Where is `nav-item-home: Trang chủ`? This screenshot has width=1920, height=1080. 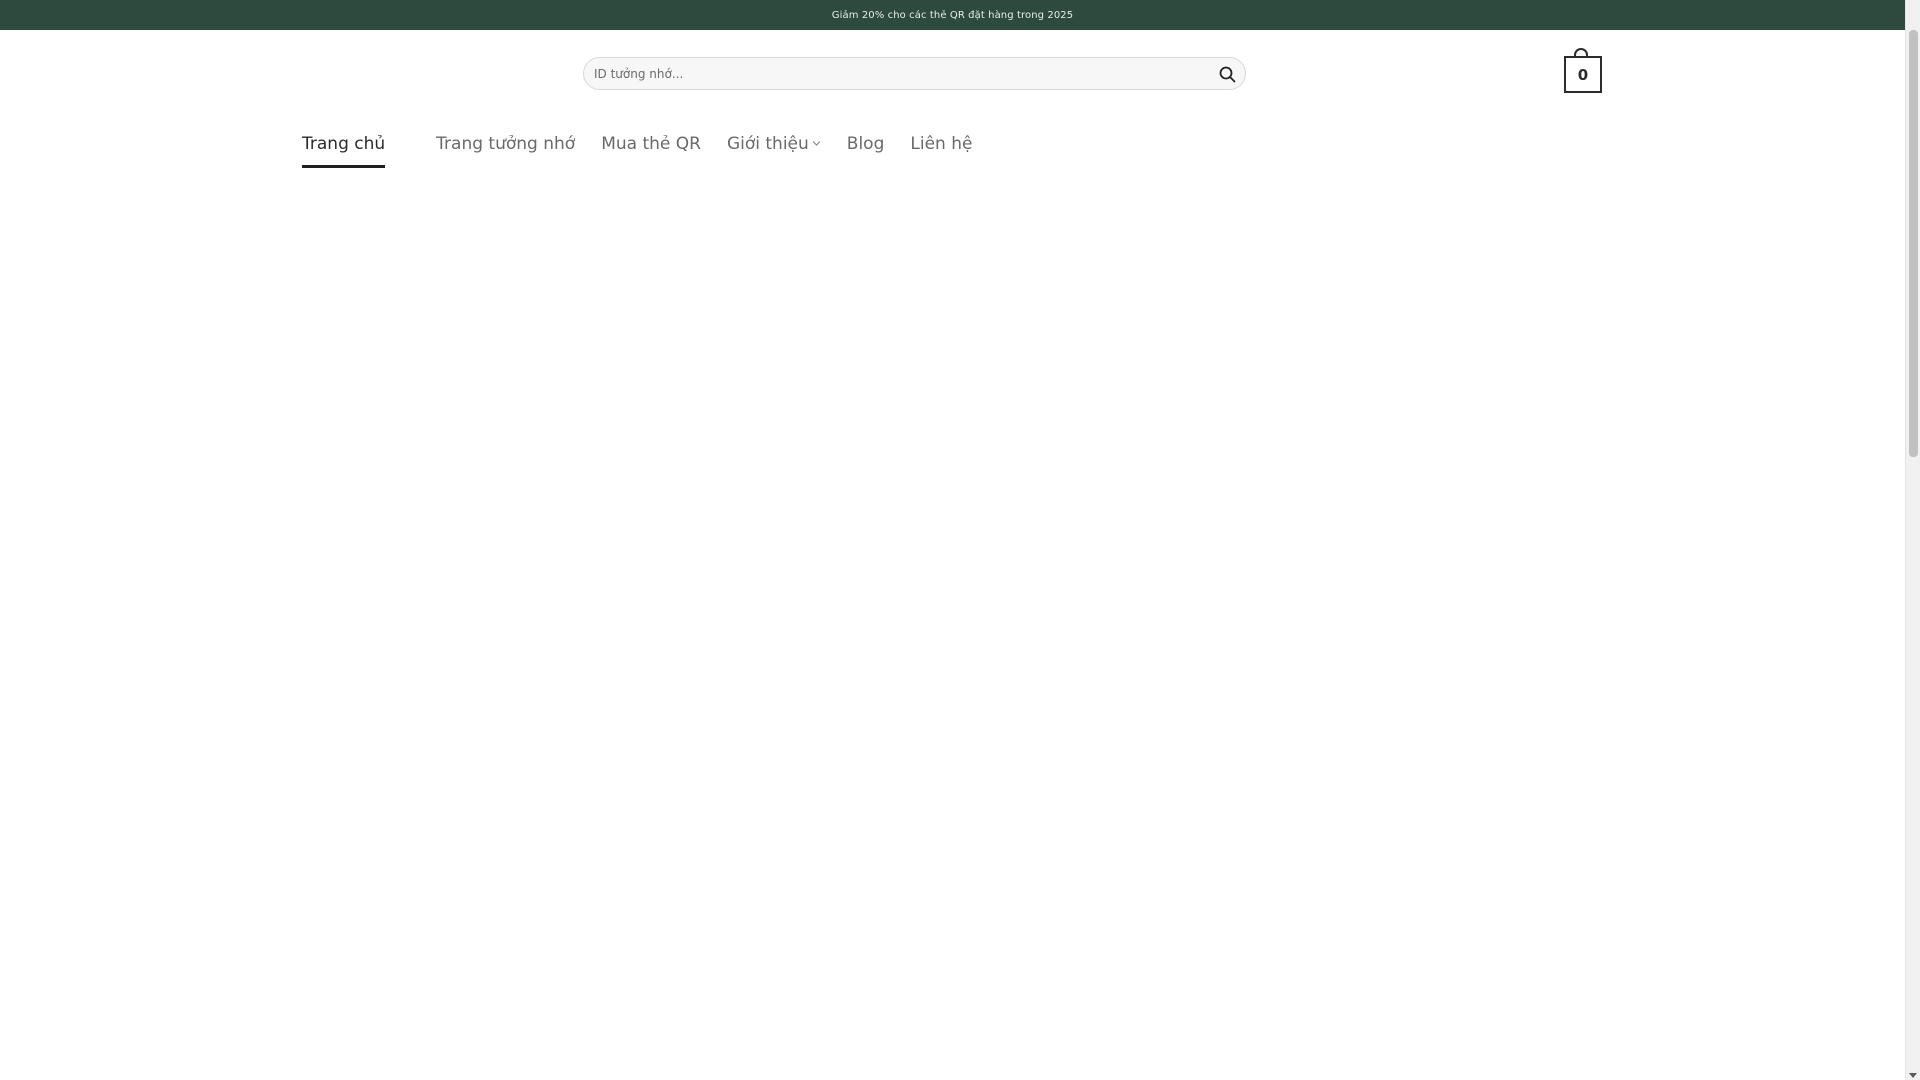 nav-item-home: Trang chủ is located at coordinates (344, 150).